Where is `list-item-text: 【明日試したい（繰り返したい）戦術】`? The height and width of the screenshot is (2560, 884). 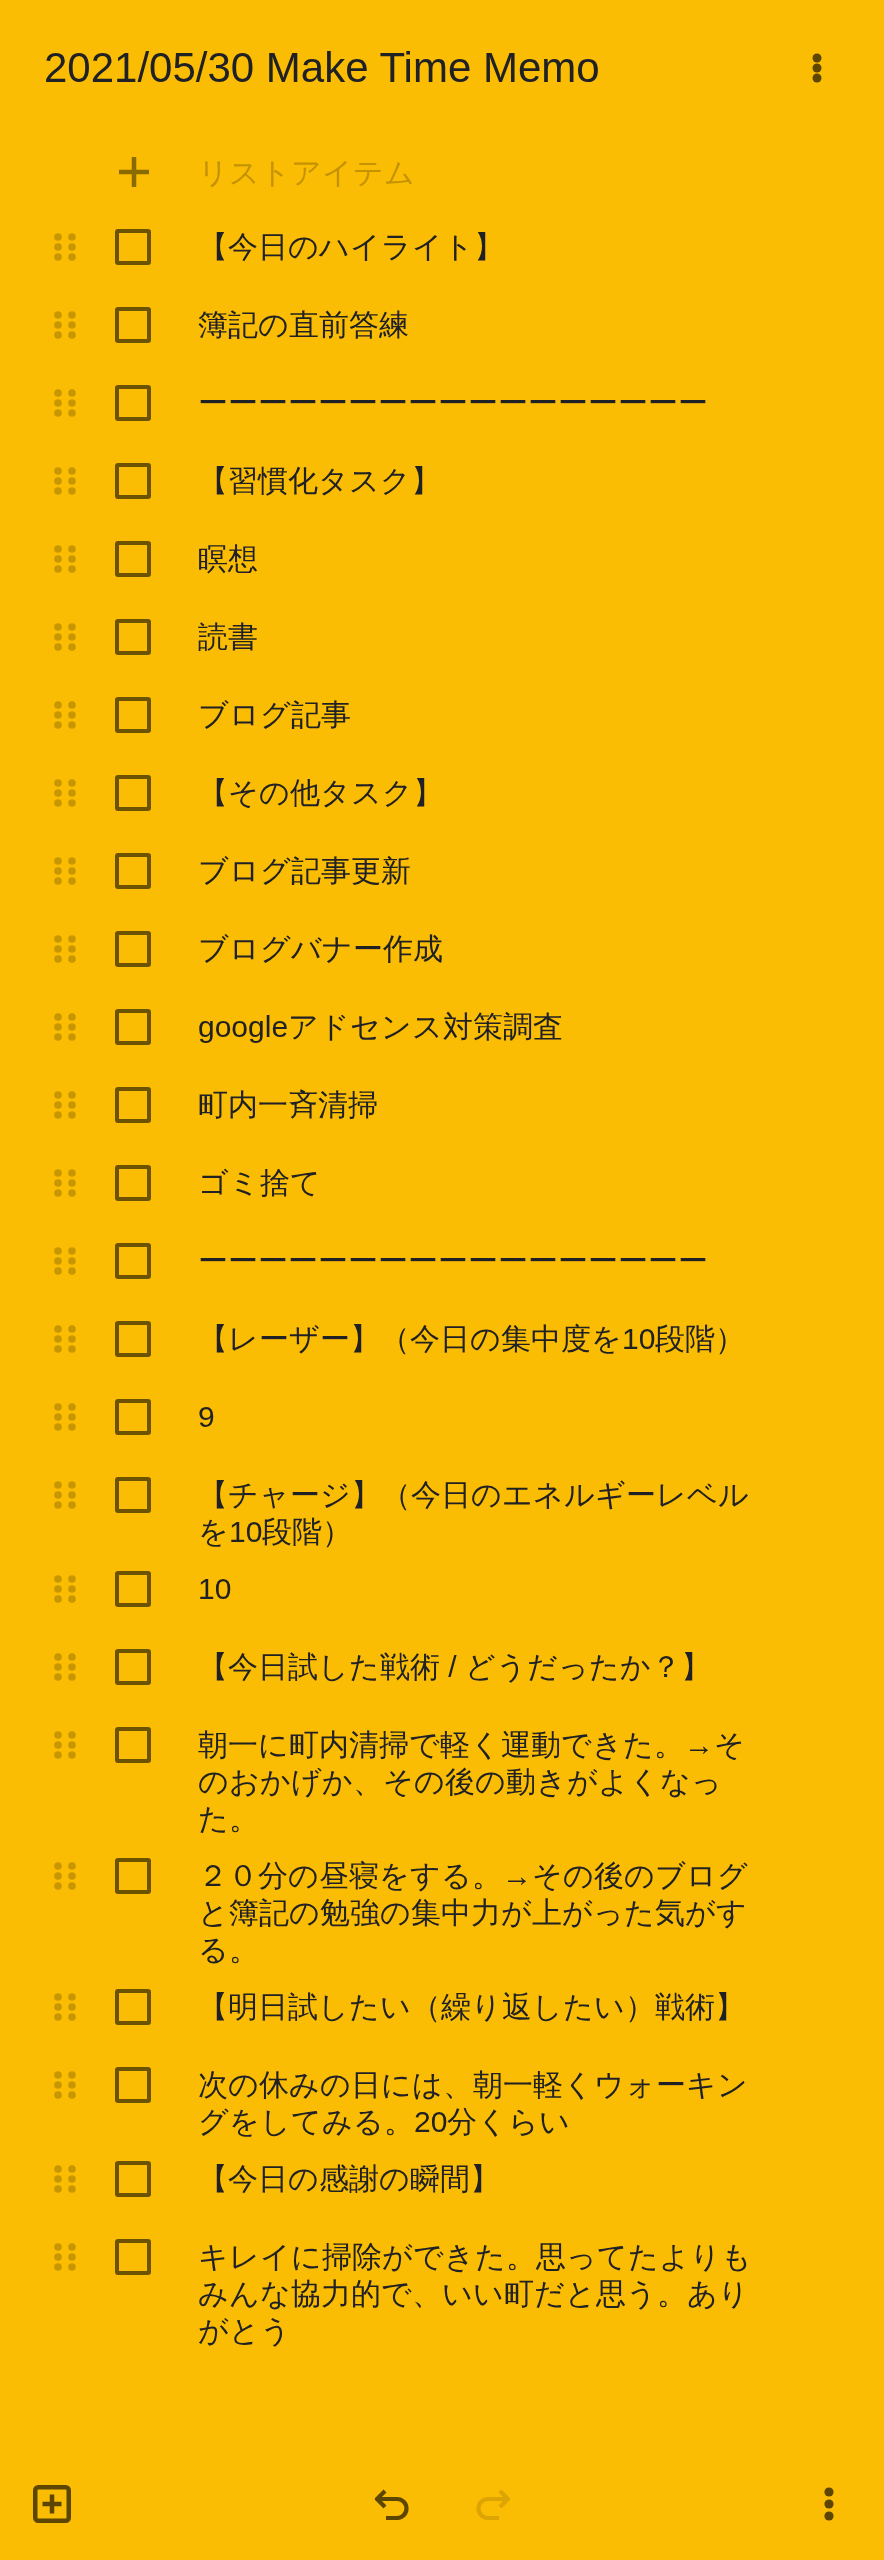
list-item-text: 【明日試したい（繰り返したい）戦術】 is located at coordinates (475, 1996).